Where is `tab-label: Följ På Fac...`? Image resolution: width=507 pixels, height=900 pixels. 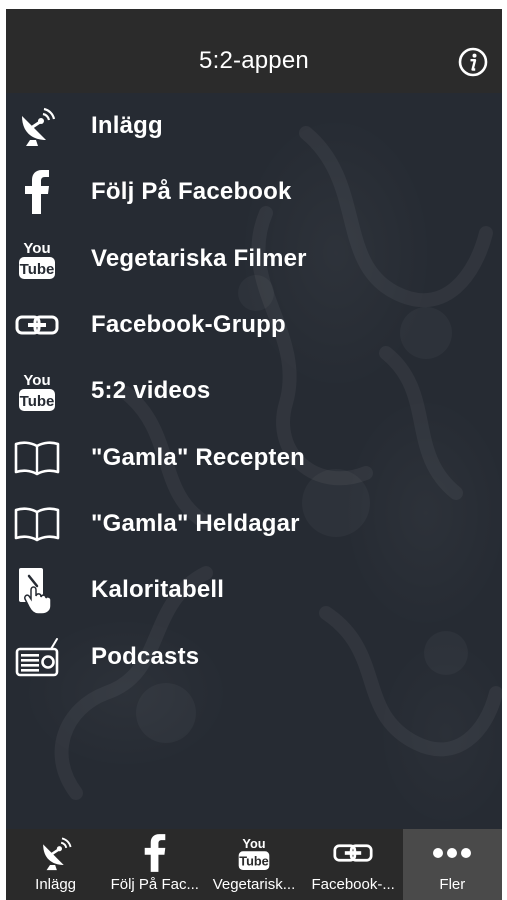
tab-label: Följ På Fac... is located at coordinates (154, 884).